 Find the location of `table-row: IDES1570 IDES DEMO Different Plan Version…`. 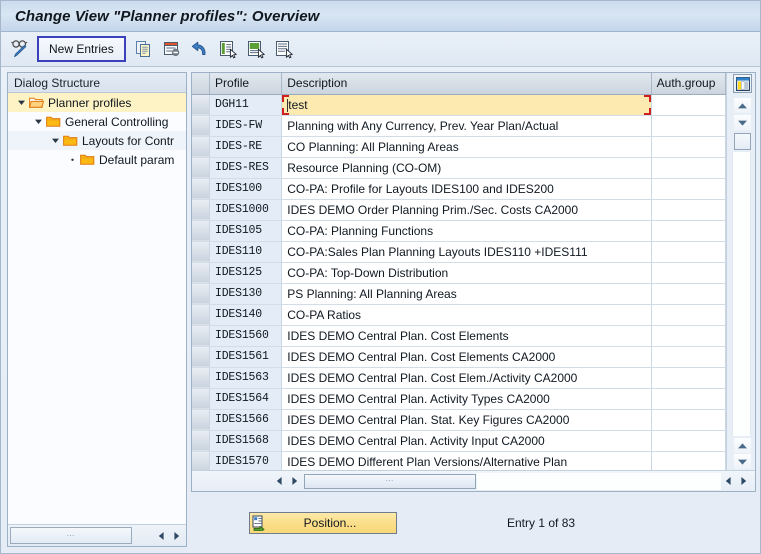

table-row: IDES1570 IDES DEMO Different Plan Version… is located at coordinates (459, 460).